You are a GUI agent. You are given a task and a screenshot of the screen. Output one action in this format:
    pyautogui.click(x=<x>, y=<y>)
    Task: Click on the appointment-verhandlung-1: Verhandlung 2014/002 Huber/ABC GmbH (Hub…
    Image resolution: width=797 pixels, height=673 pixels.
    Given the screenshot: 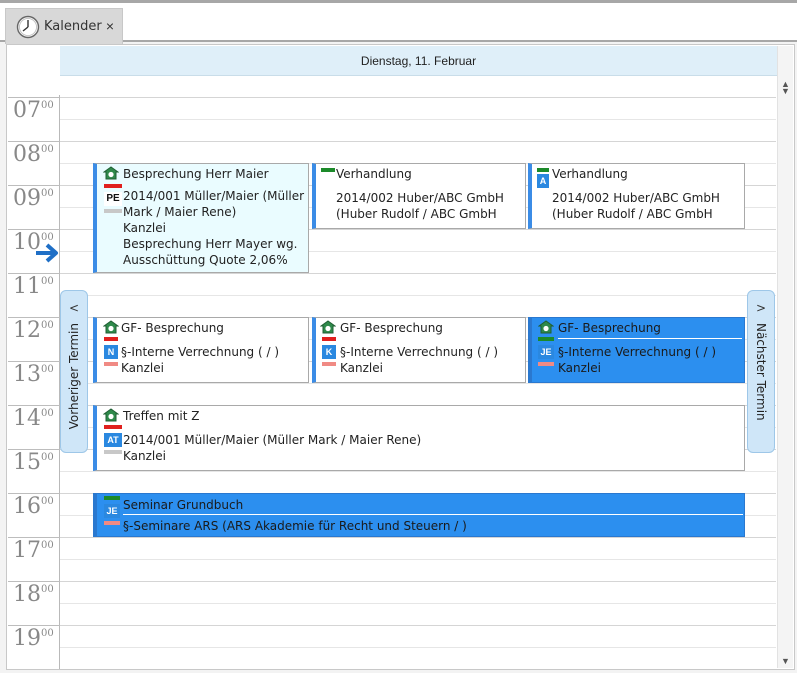 What is the action you would take?
    pyautogui.click(x=419, y=196)
    